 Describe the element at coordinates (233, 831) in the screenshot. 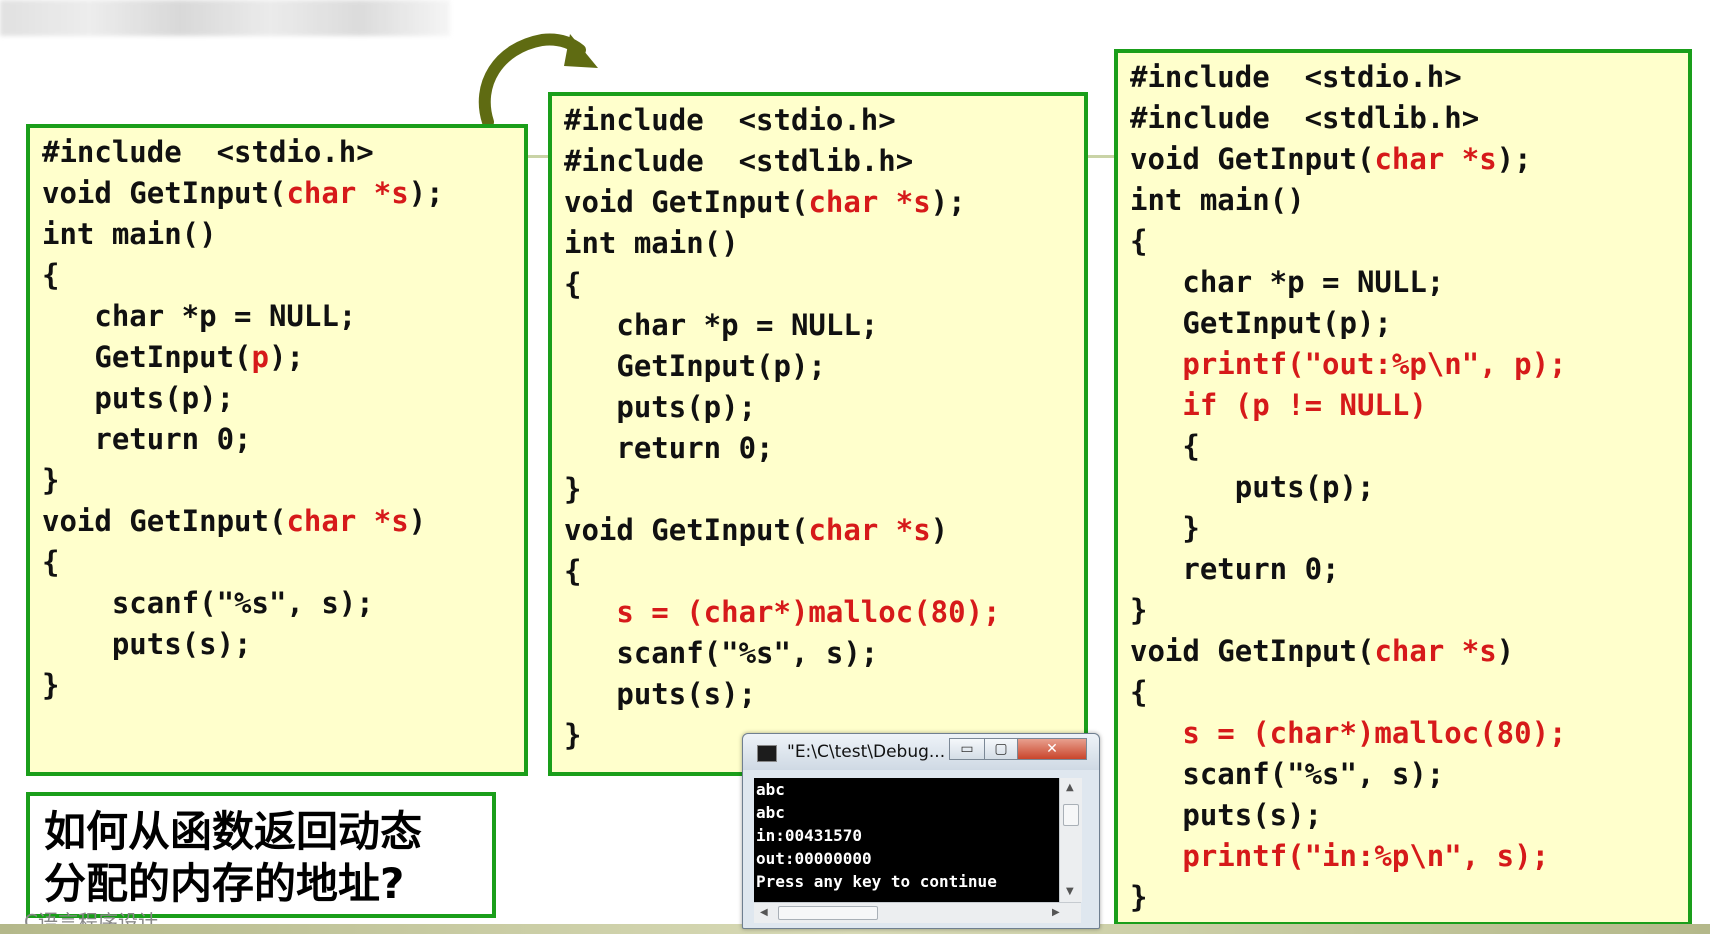

I see `question-line-1: 如何从函数返回动态` at that location.